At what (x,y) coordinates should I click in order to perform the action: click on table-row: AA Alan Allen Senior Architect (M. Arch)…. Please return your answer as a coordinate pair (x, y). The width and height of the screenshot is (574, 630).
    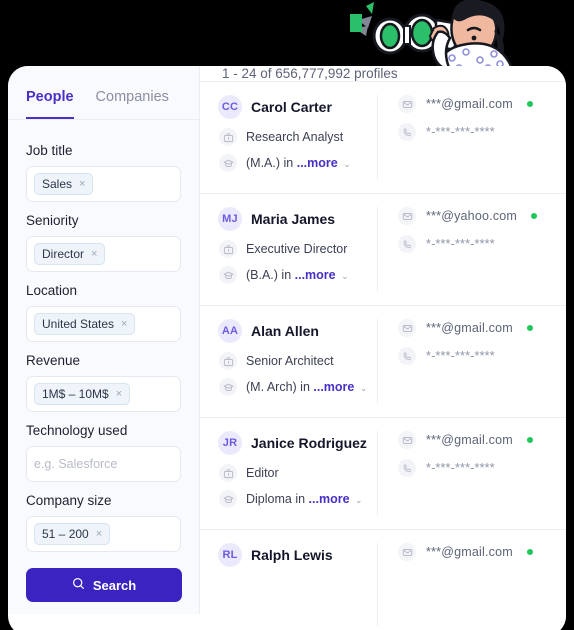
    Looking at the image, I should click on (383, 362).